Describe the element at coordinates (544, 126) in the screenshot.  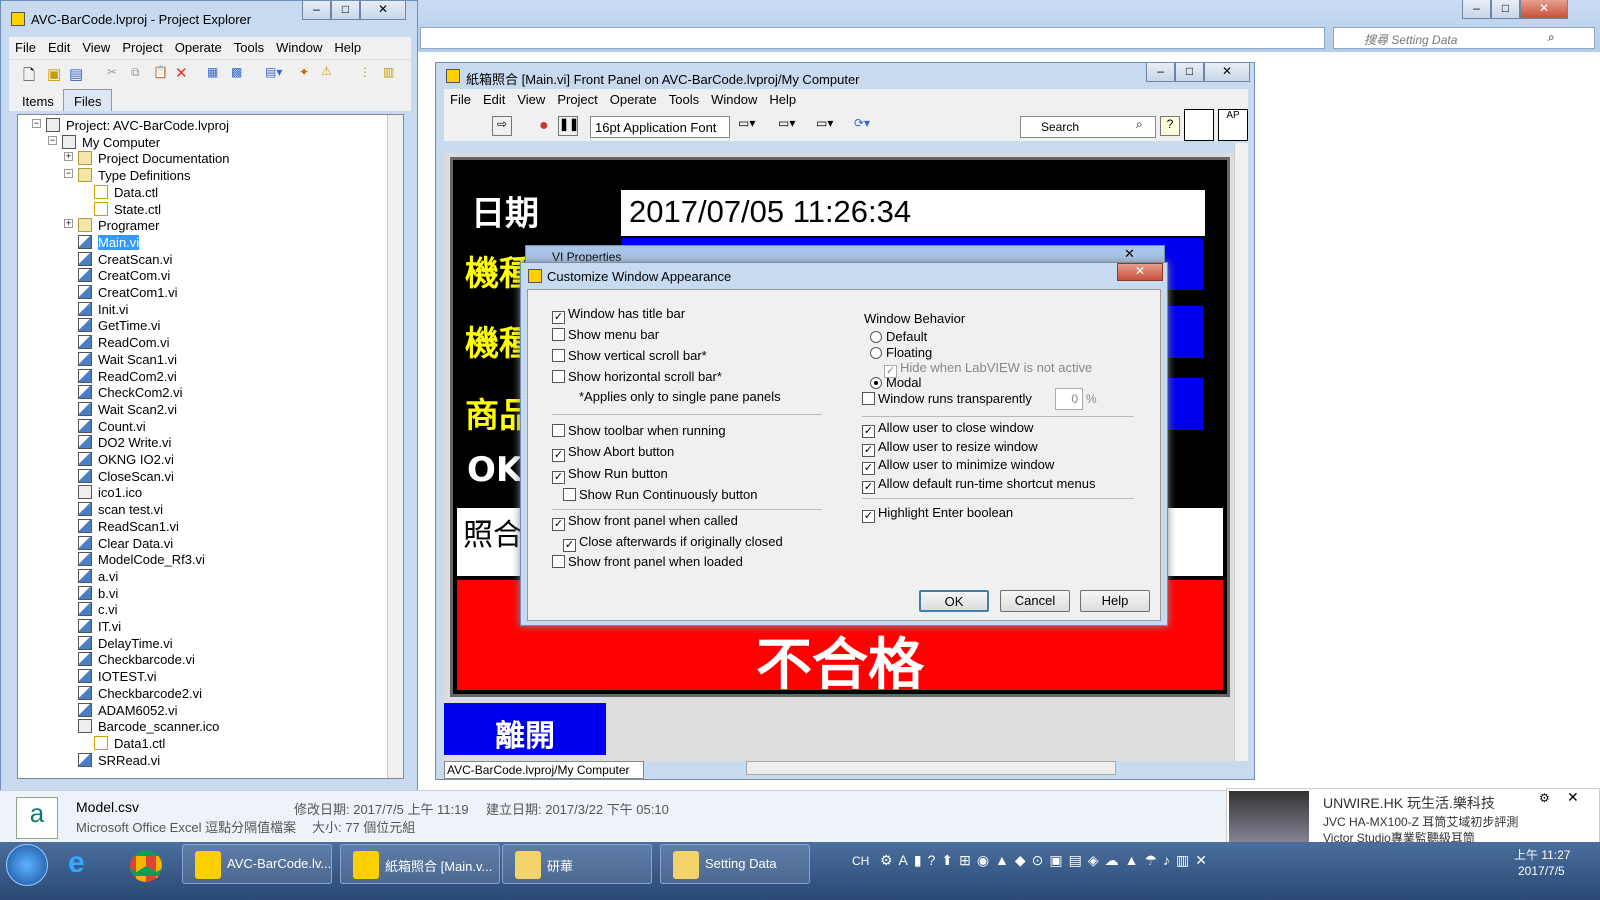
I see `abort-icon: ●` at that location.